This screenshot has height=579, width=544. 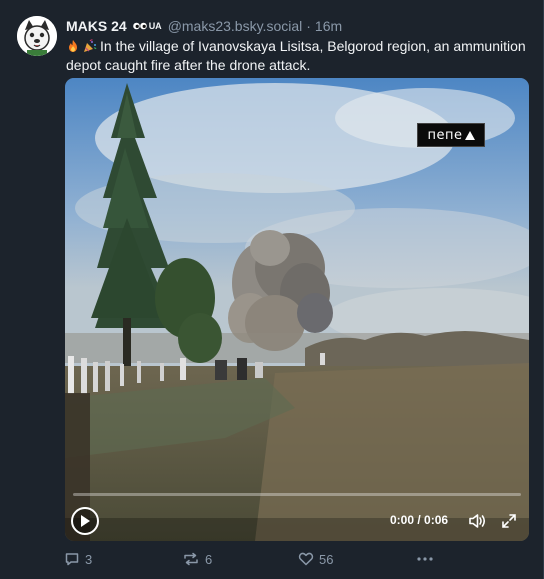 I want to click on play-icon, so click(x=85, y=521).